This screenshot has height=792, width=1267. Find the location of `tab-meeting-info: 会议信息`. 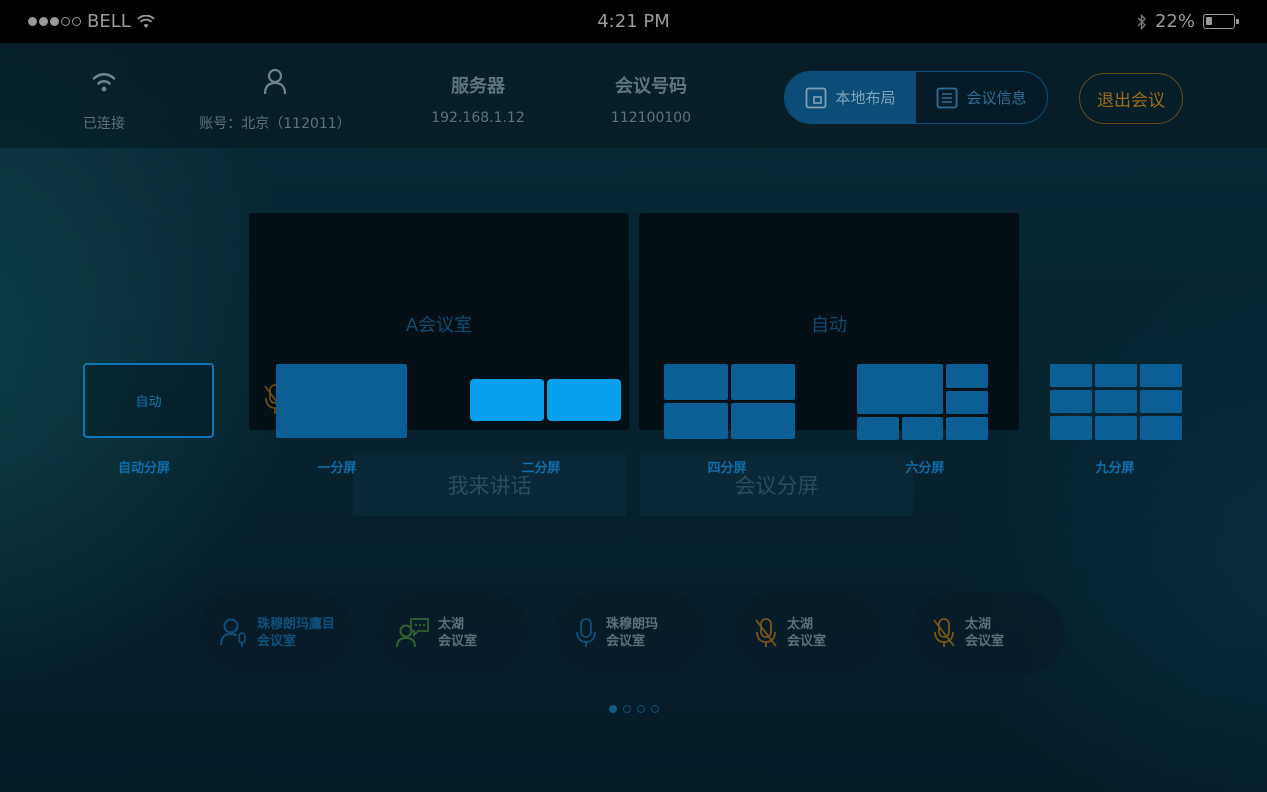

tab-meeting-info: 会议信息 is located at coordinates (981, 97).